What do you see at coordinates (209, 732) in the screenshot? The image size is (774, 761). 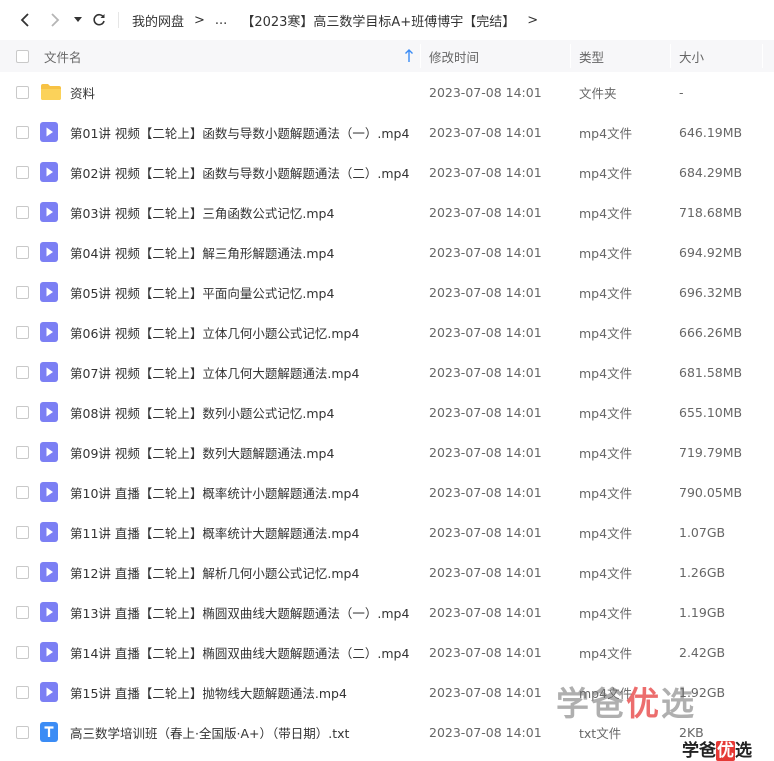 I see `file-name: 高三数学培训班（春上·全国版·A+）（带日期）.txt` at bounding box center [209, 732].